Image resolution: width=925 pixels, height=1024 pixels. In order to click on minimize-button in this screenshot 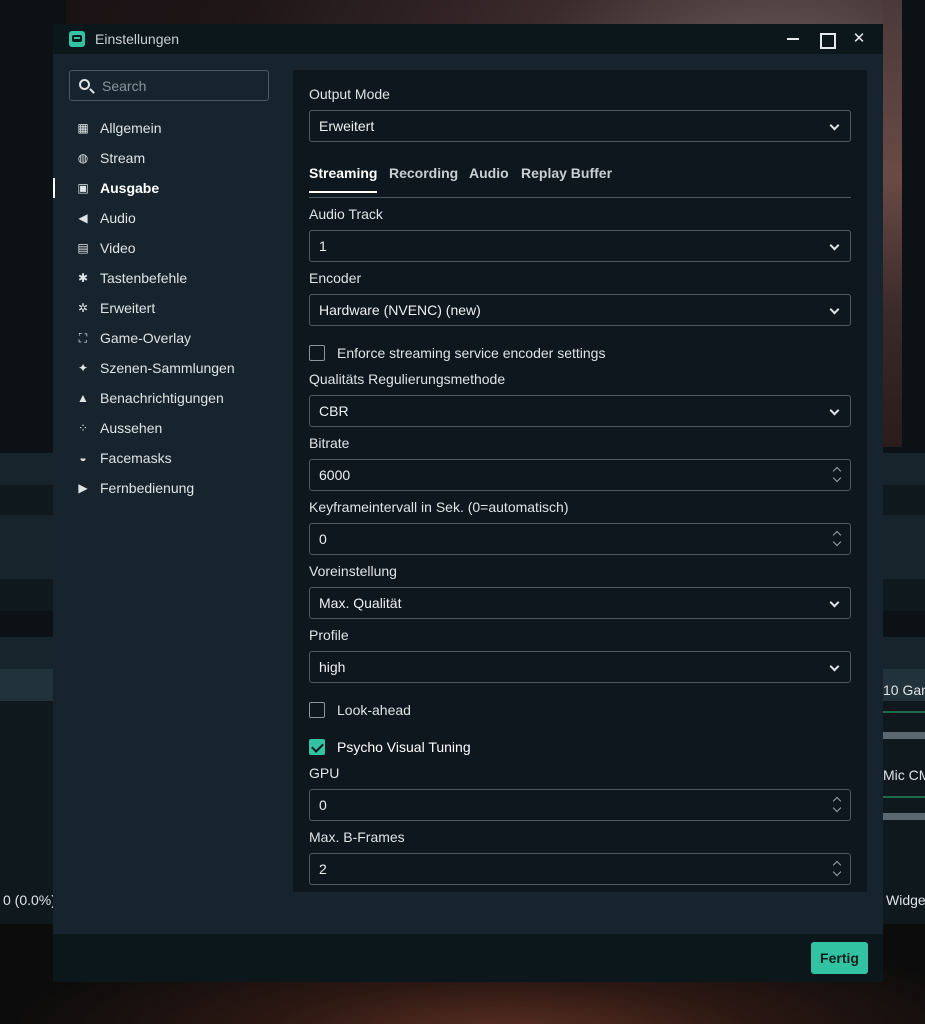, I will do `click(793, 39)`.